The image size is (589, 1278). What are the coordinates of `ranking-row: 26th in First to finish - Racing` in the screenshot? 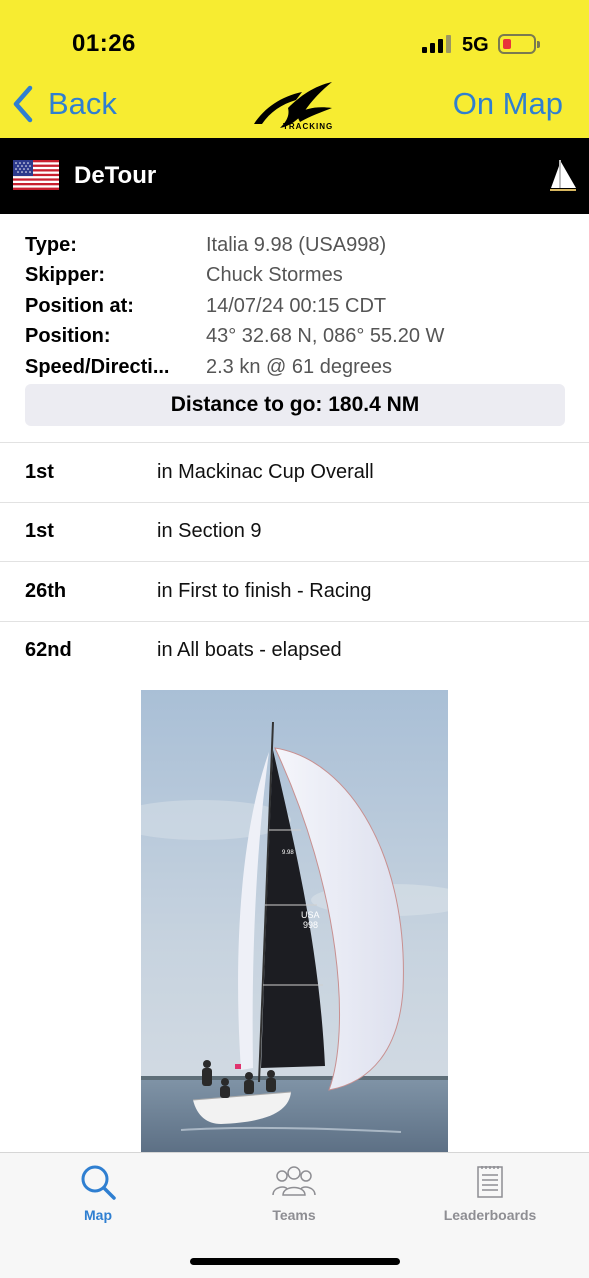 It's located at (294, 591).